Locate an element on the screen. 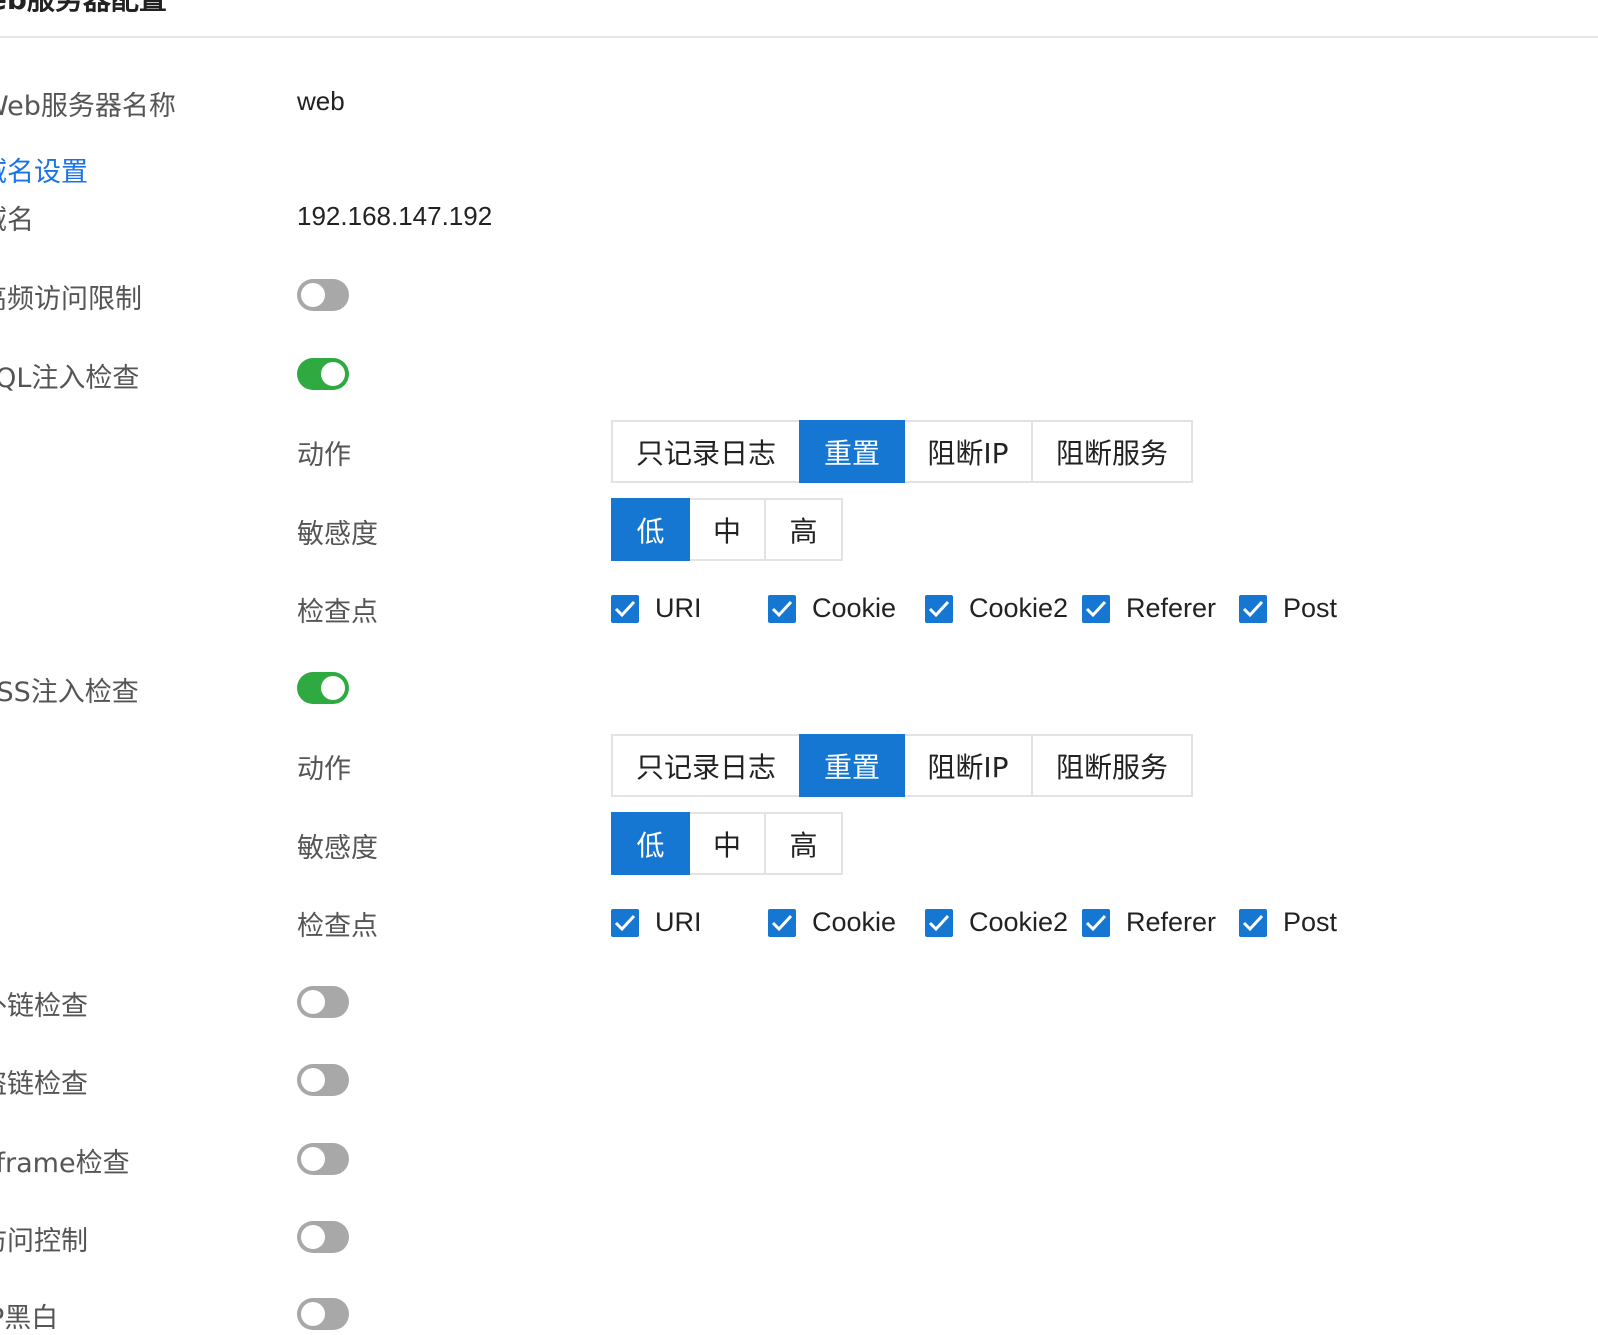 The image size is (1598, 1335). xss-sensitivity-high: 高 is located at coordinates (803, 843).